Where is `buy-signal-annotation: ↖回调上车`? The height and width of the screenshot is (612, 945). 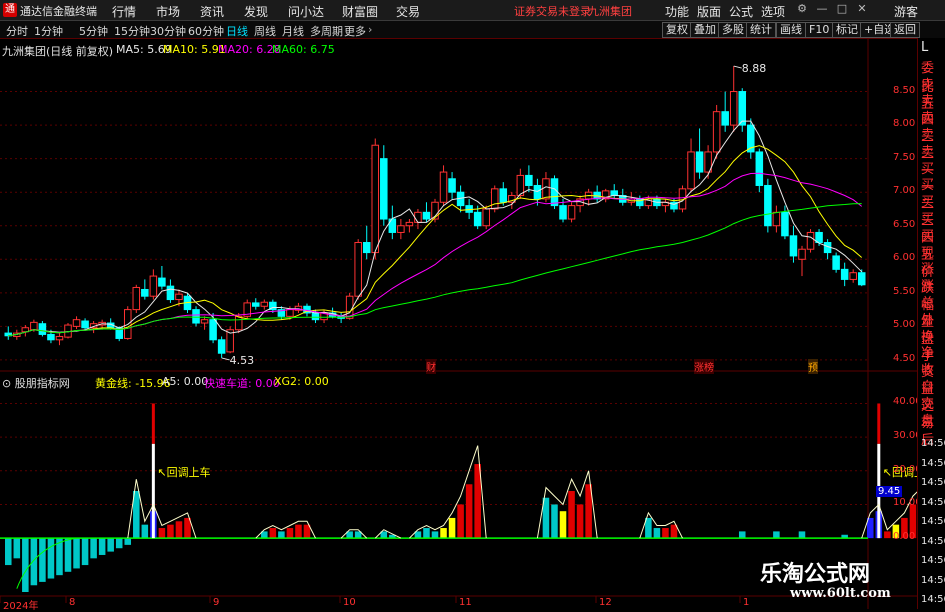
buy-signal-annotation: ↖回调上车 is located at coordinates (184, 473).